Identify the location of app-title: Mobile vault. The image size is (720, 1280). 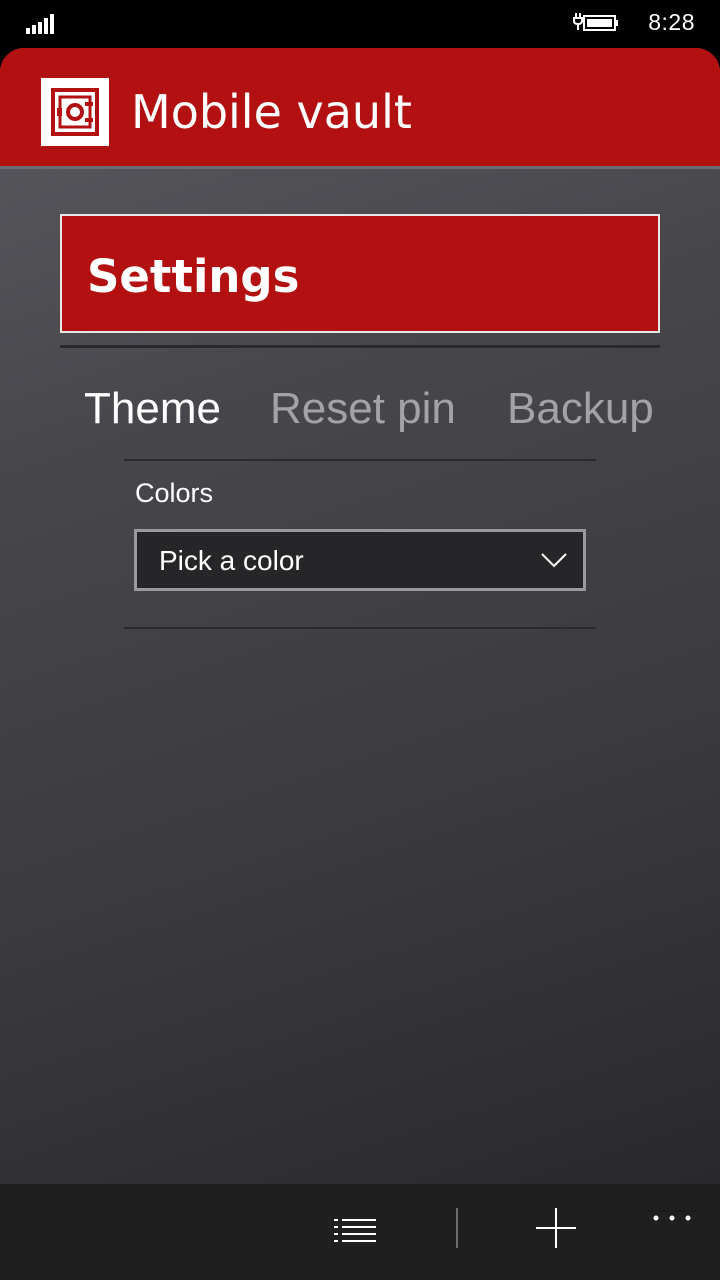
(271, 112).